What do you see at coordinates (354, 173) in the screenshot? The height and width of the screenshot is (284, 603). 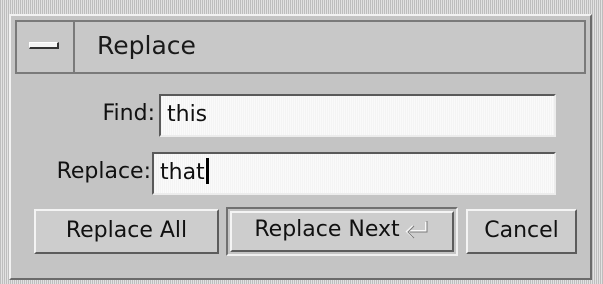 I see `replace-input: that` at bounding box center [354, 173].